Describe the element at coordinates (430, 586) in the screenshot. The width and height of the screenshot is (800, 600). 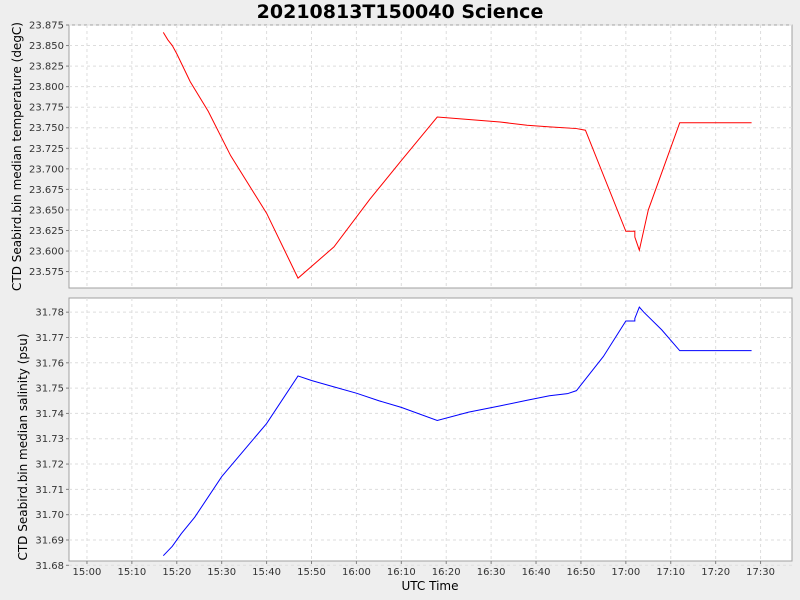
I see `time-axis-label: UTC Time` at that location.